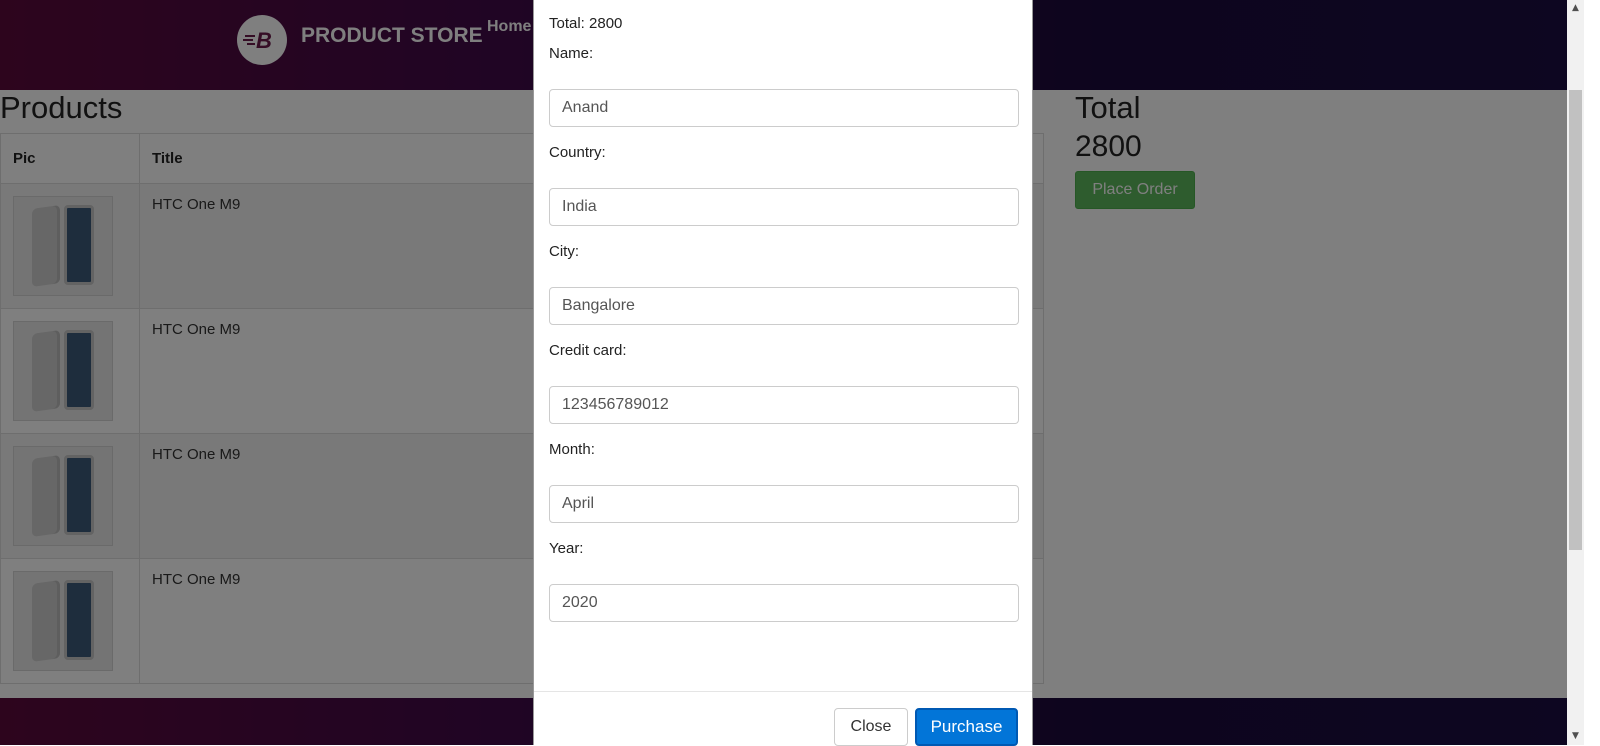  I want to click on credit-card-input, so click(784, 405).